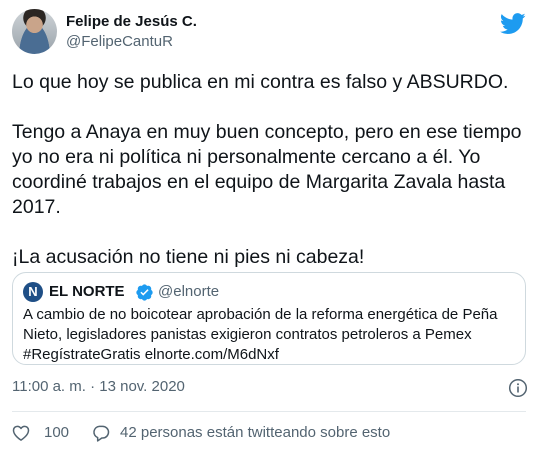  I want to click on avatar, so click(34, 31).